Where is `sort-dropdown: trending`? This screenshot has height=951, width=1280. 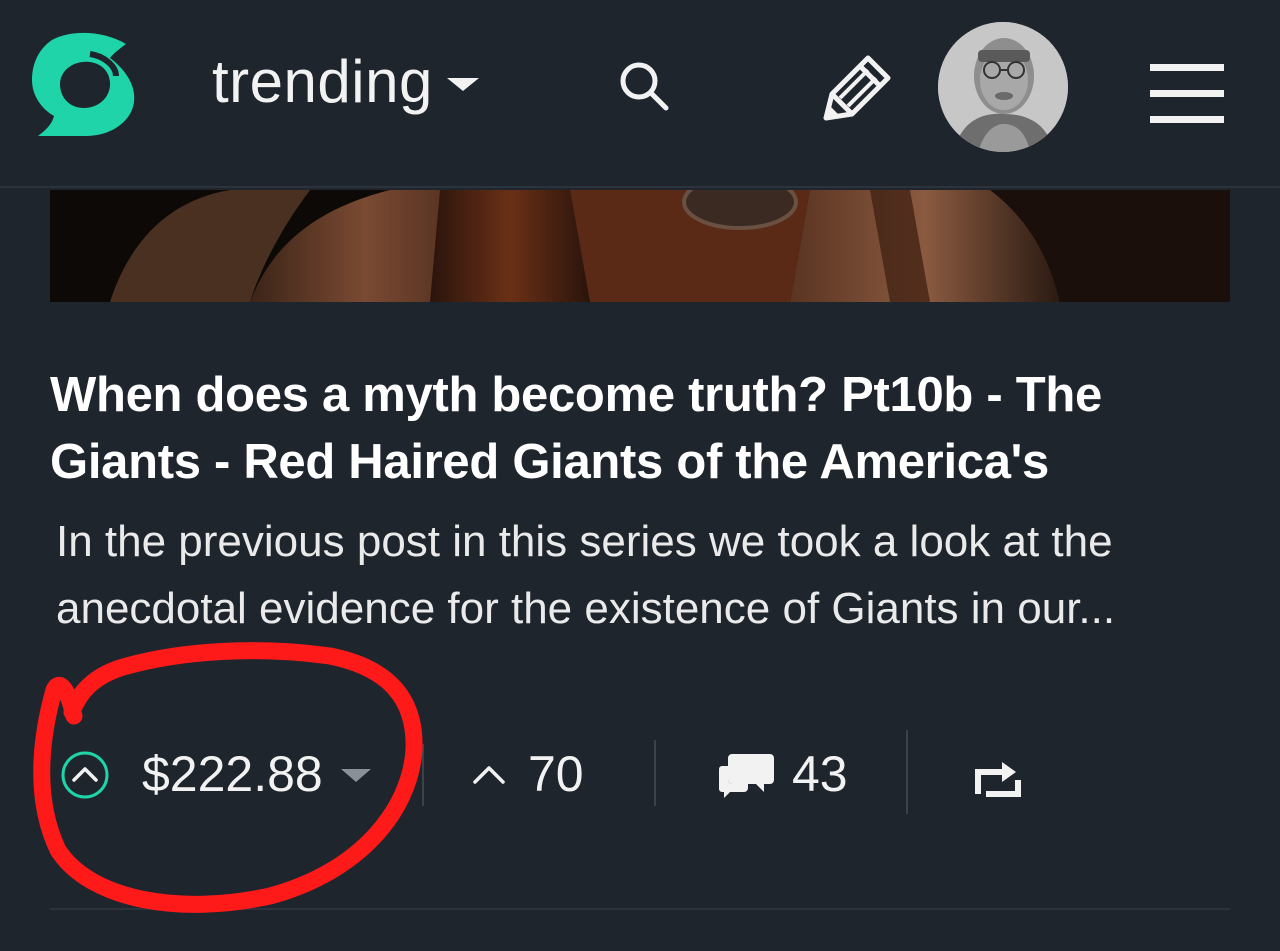
sort-dropdown: trending is located at coordinates (345, 82).